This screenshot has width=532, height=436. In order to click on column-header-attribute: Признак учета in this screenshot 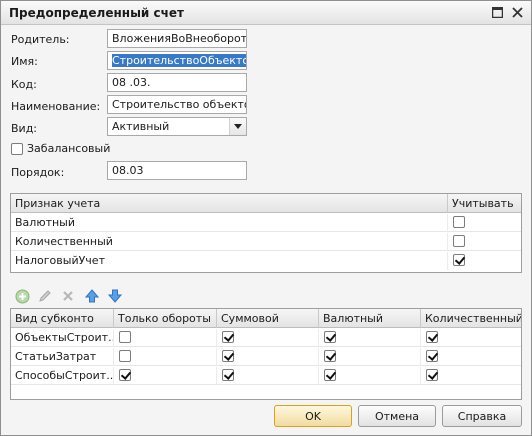, I will do `click(229, 203)`.